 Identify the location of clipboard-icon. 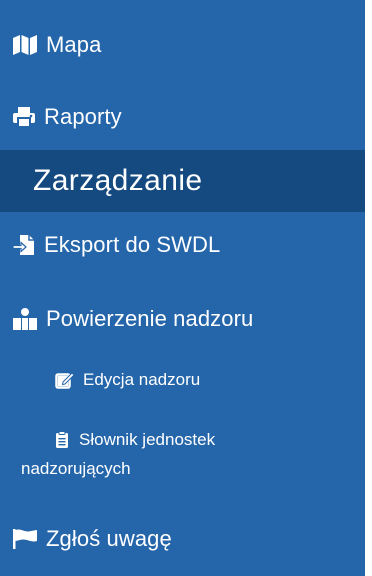
(62, 439).